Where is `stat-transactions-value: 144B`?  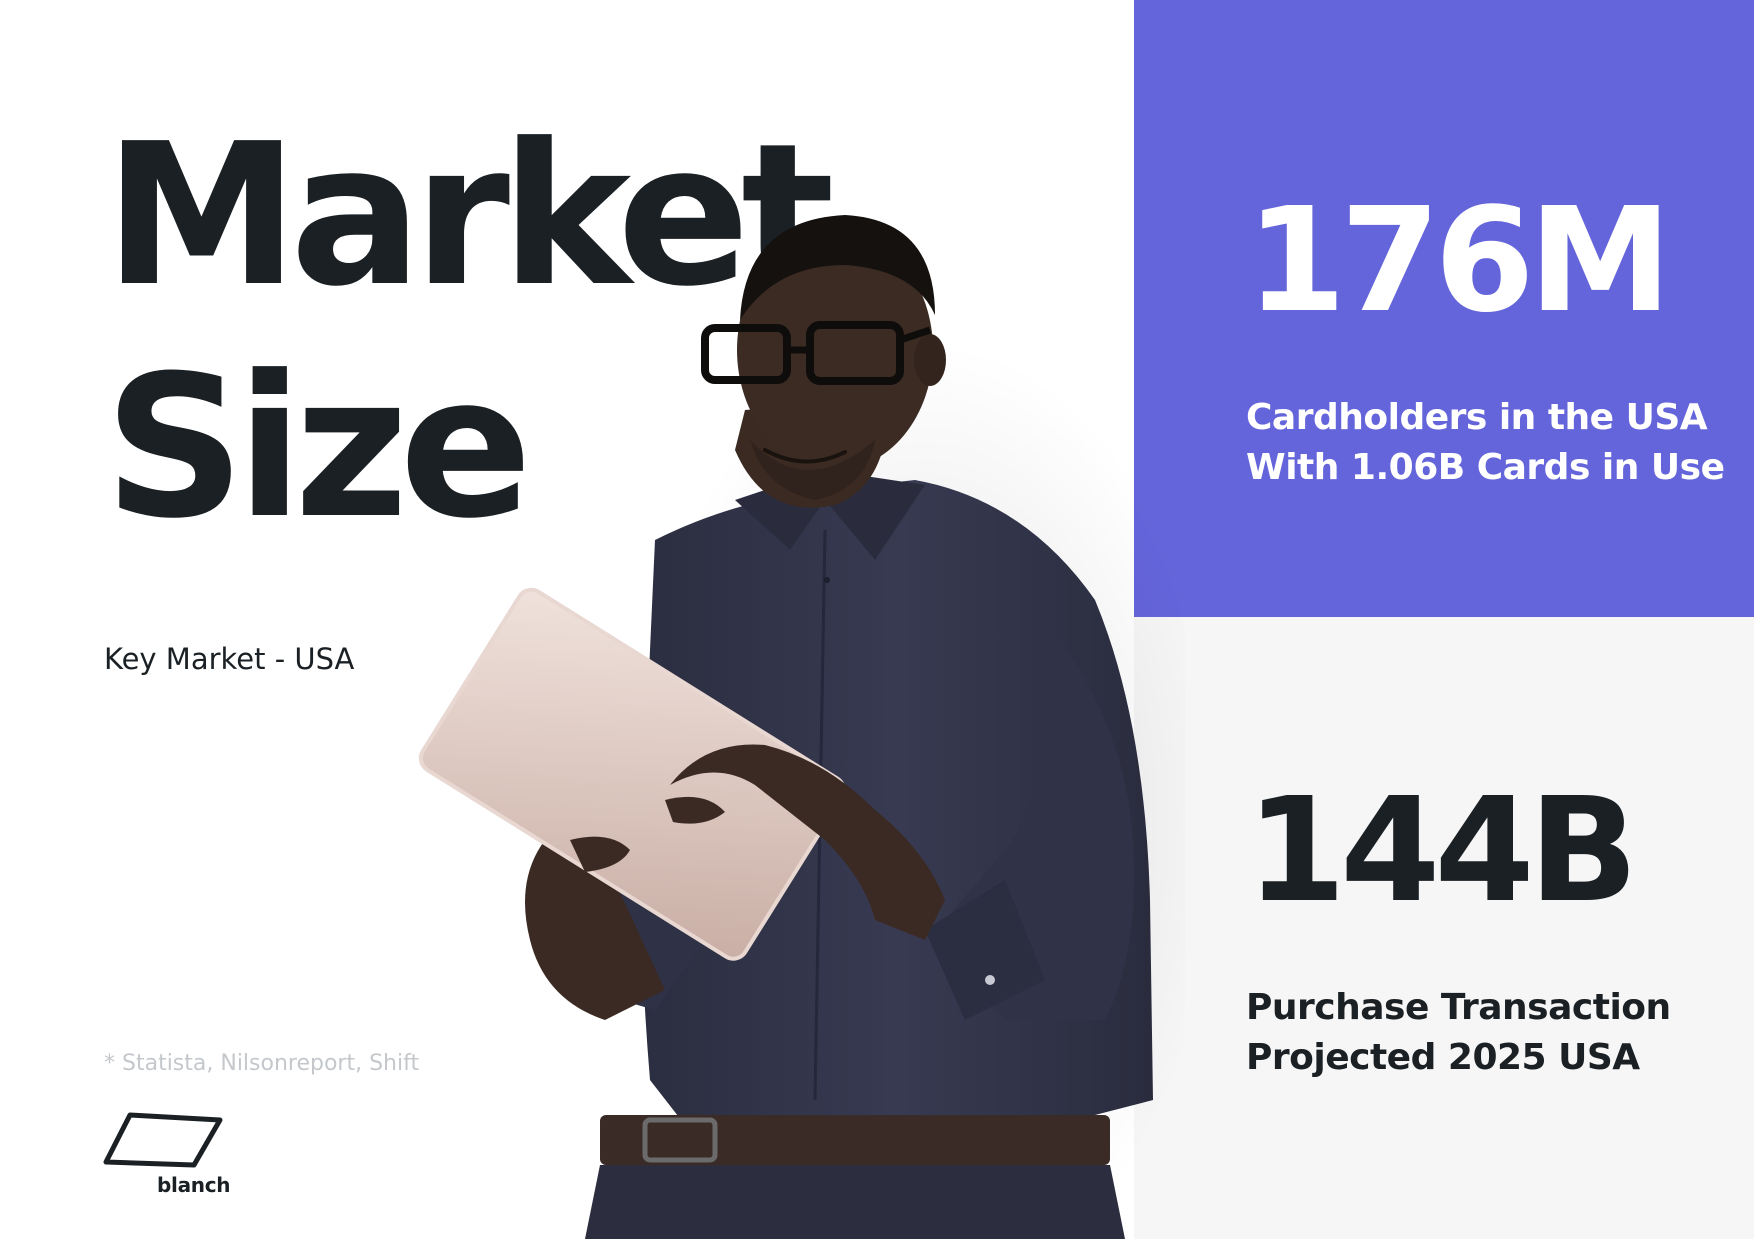 stat-transactions-value: 144B is located at coordinates (1442, 850).